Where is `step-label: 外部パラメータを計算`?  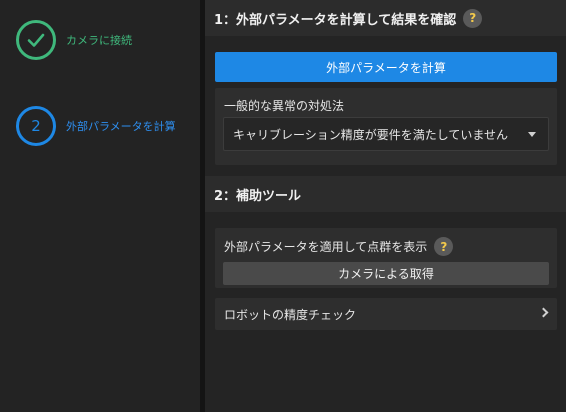 step-label: 外部パラメータを計算 is located at coordinates (121, 126).